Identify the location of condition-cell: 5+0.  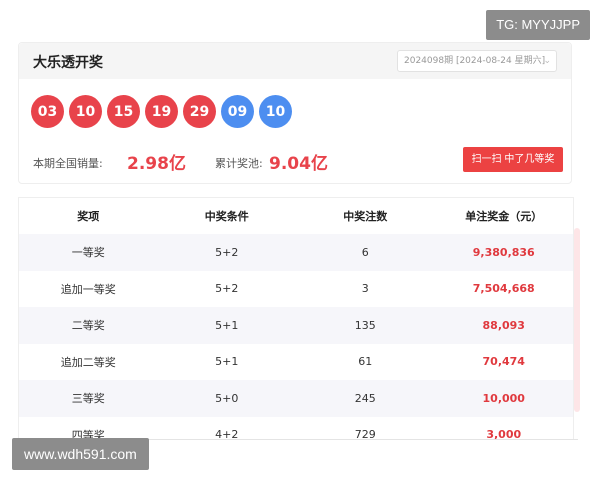
(227, 398).